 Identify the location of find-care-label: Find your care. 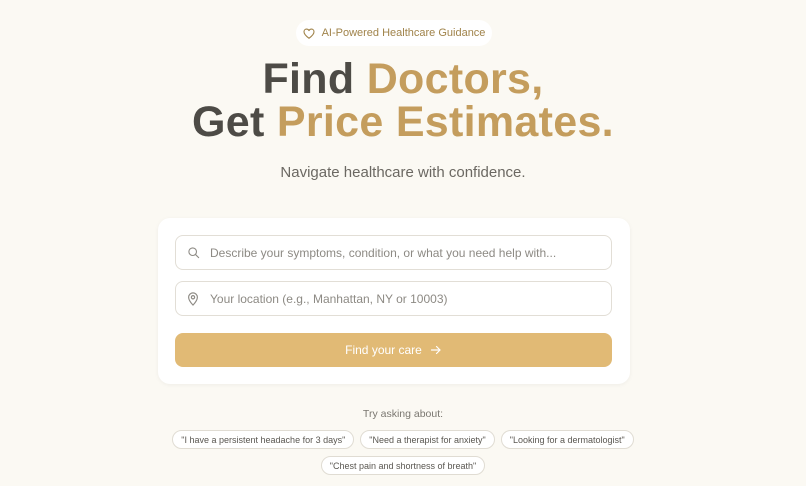
(383, 350).